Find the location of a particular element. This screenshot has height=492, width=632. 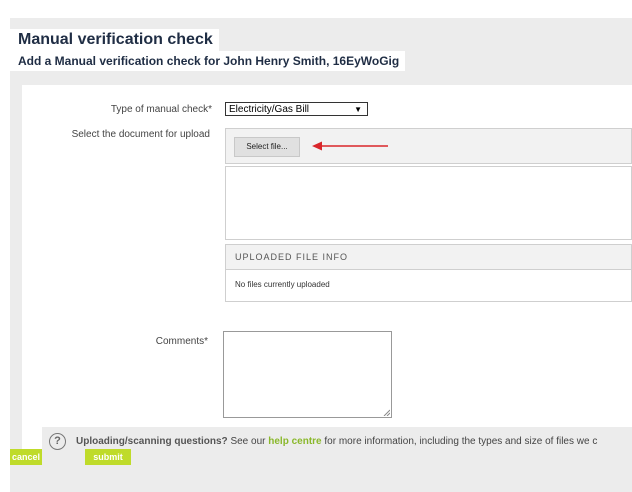

chevron-down-icon: ▼ is located at coordinates (358, 109).